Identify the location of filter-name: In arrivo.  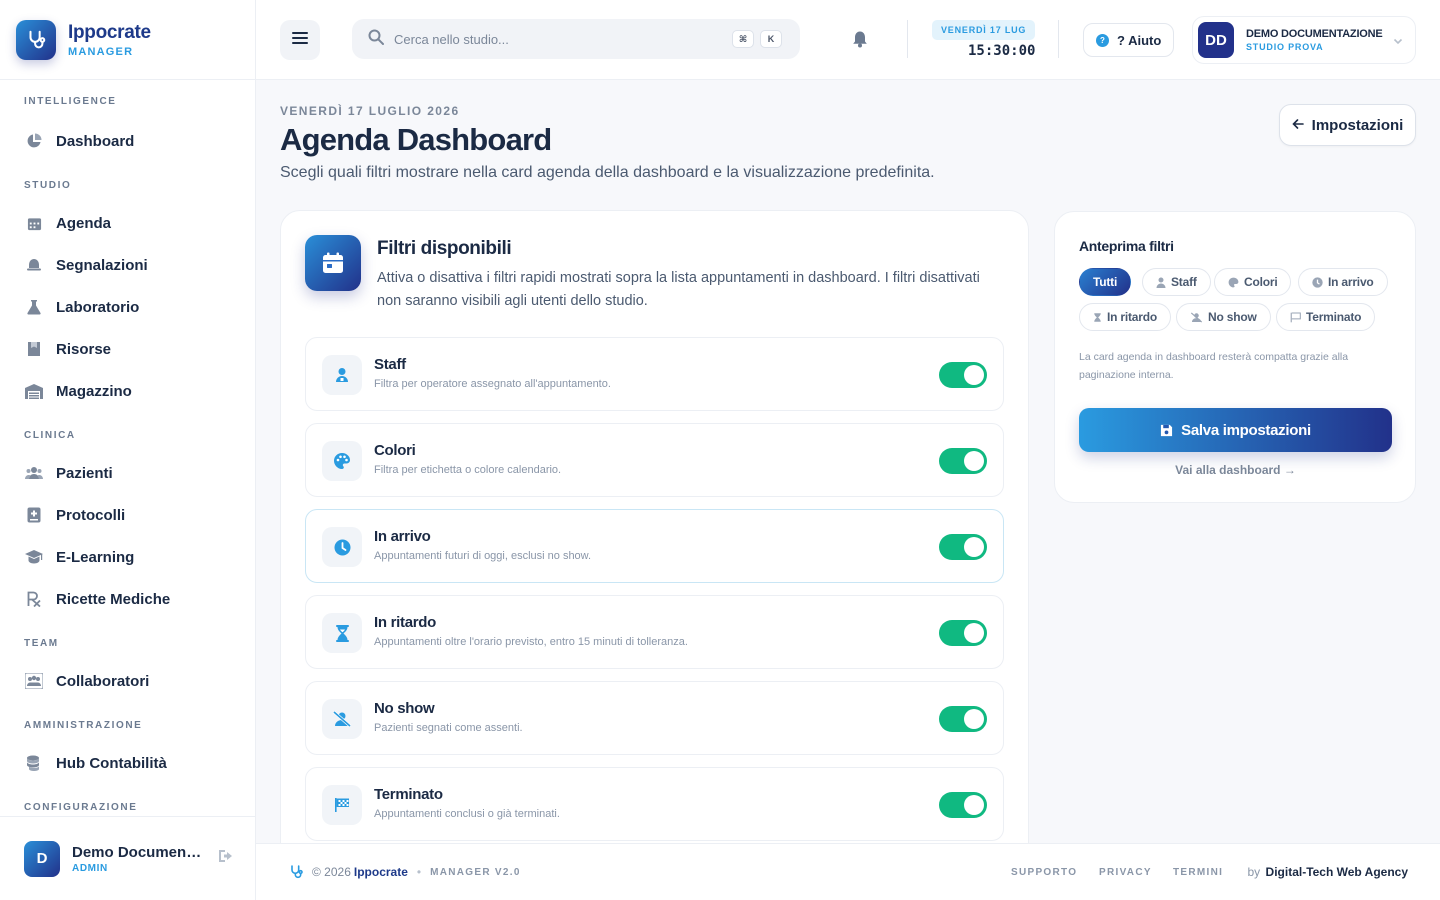
(402, 536).